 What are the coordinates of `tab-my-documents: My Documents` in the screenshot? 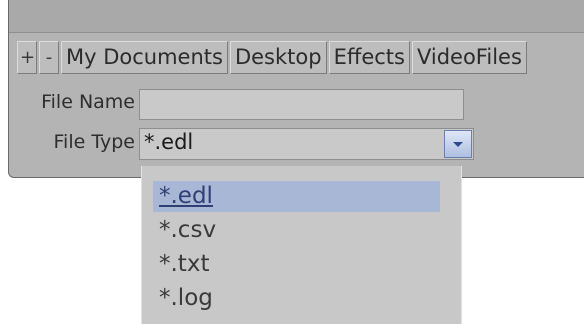 It's located at (144, 57).